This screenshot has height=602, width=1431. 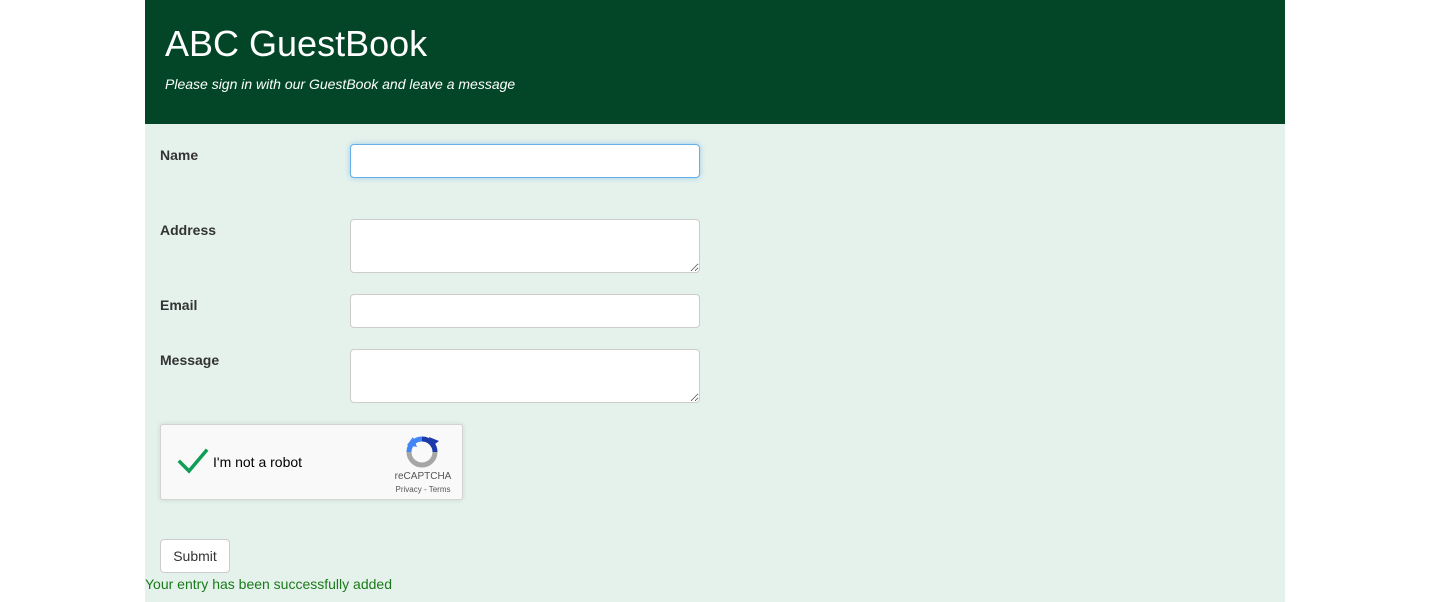 What do you see at coordinates (179, 305) in the screenshot?
I see `email-label: Email` at bounding box center [179, 305].